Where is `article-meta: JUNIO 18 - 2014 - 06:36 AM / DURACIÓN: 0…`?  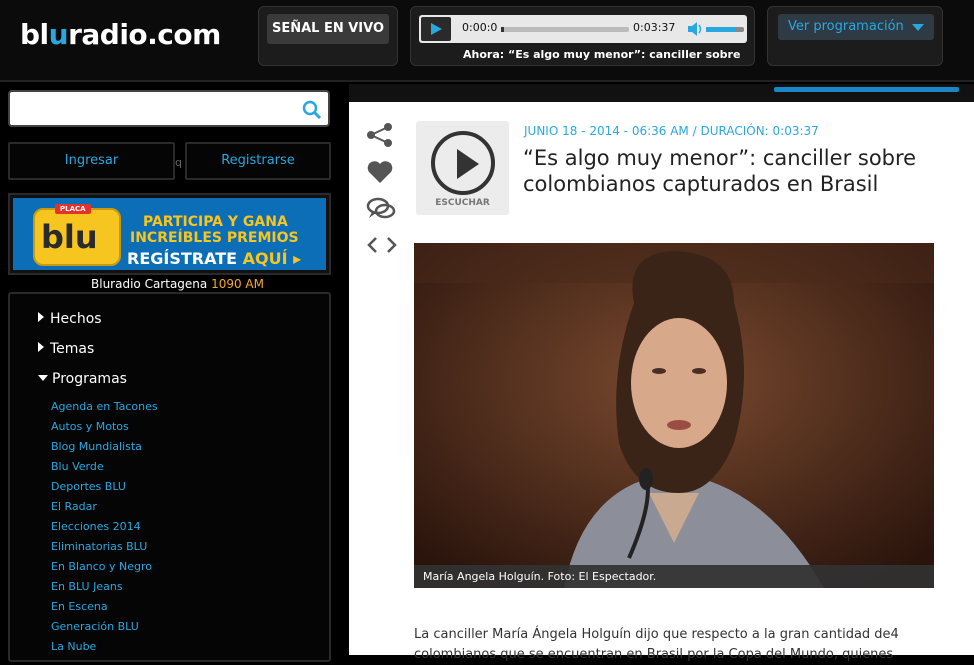
article-meta: JUNIO 18 - 2014 - 06:36 AM / DURACIÓN: 0… is located at coordinates (671, 131).